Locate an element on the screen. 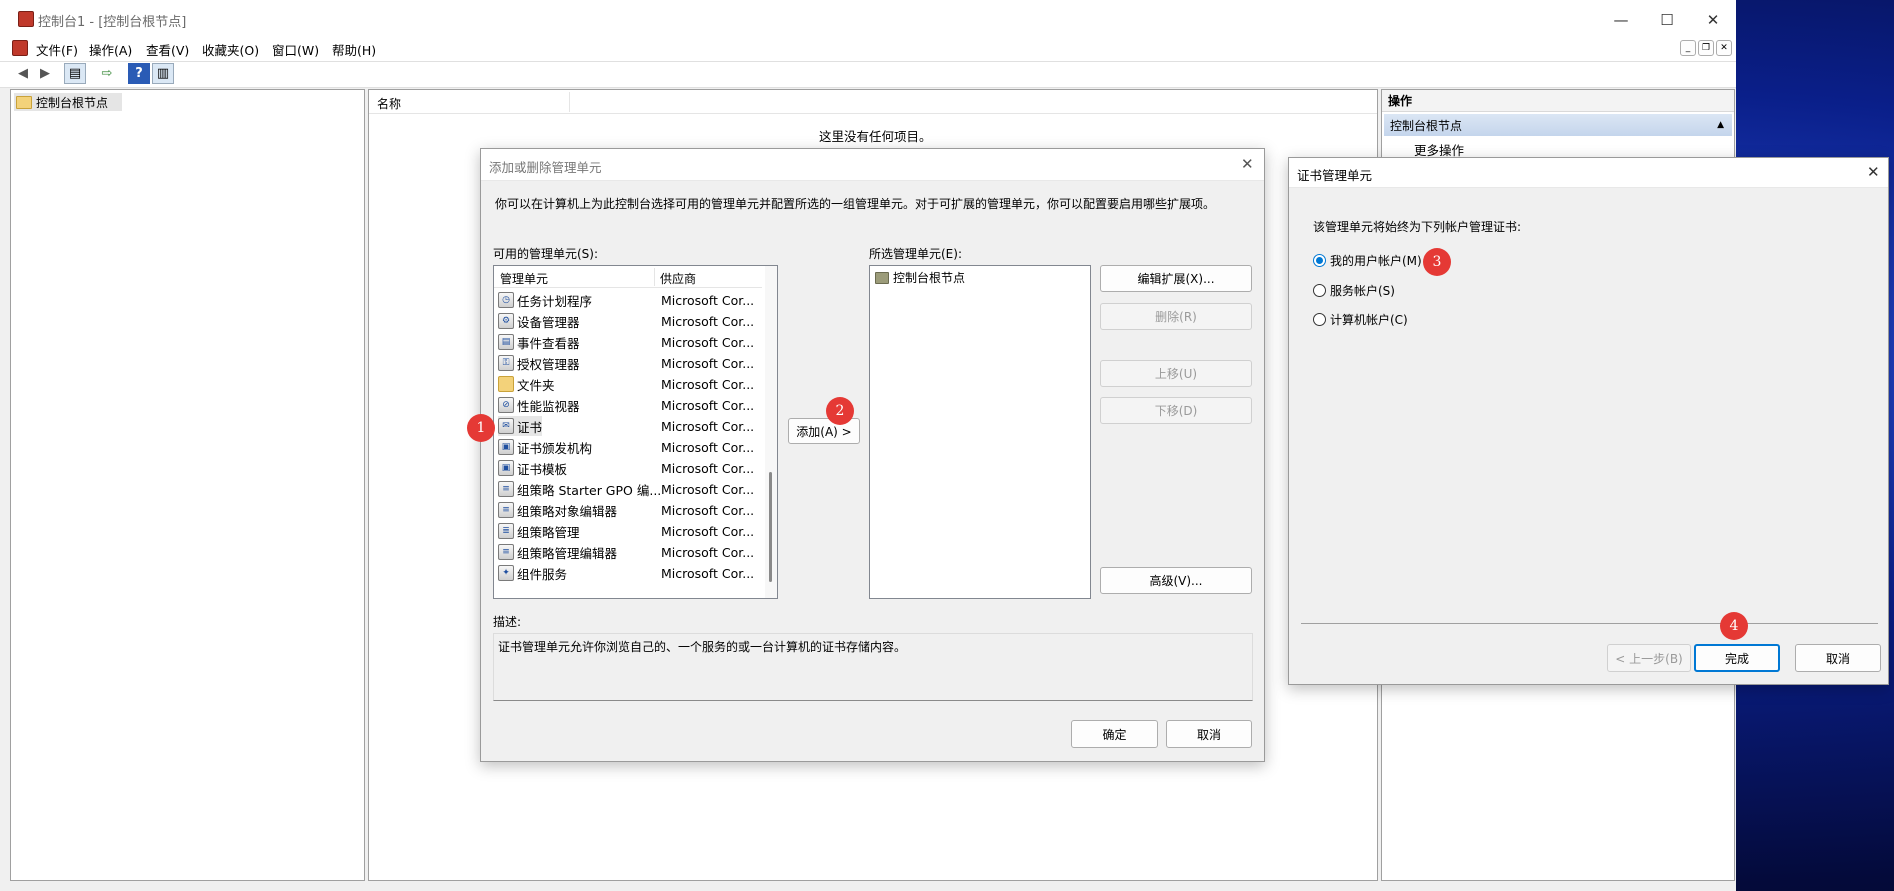 This screenshot has height=891, width=1894. close-button: ✕ is located at coordinates (1713, 20).